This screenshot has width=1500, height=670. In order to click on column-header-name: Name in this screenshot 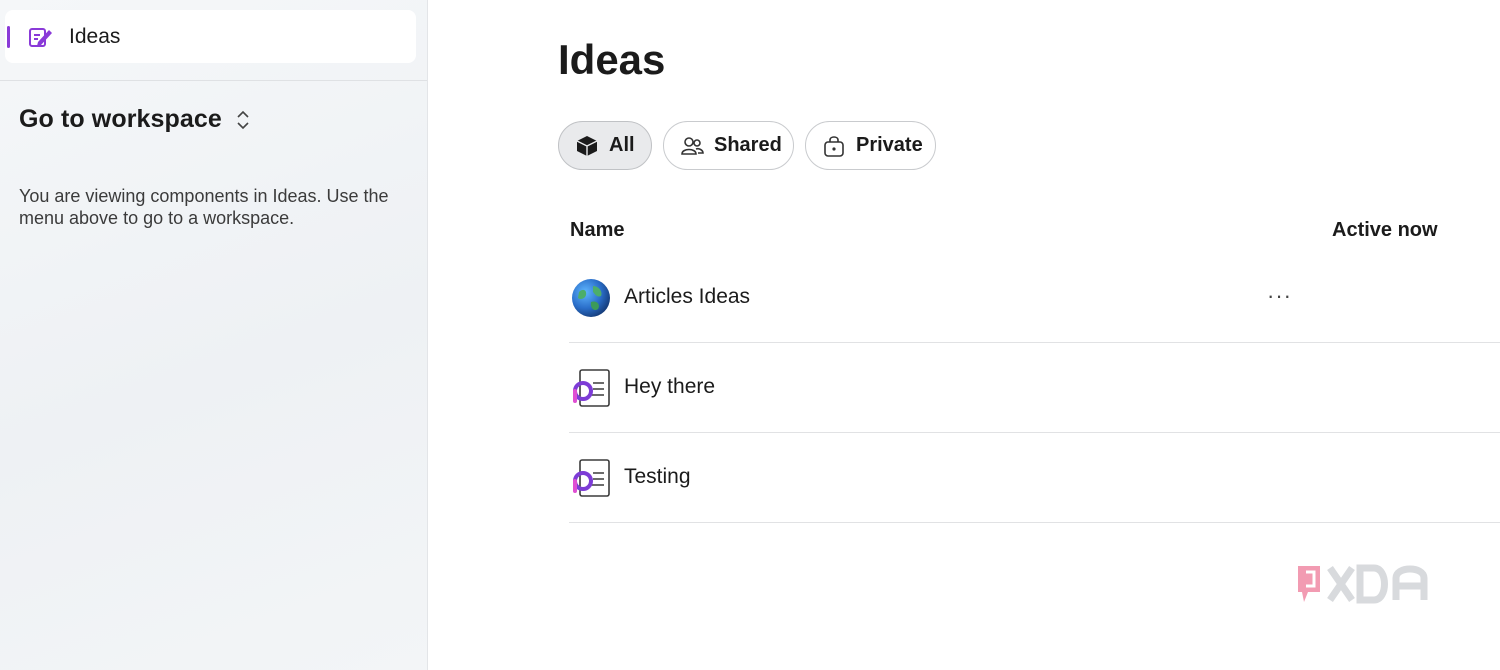, I will do `click(597, 230)`.